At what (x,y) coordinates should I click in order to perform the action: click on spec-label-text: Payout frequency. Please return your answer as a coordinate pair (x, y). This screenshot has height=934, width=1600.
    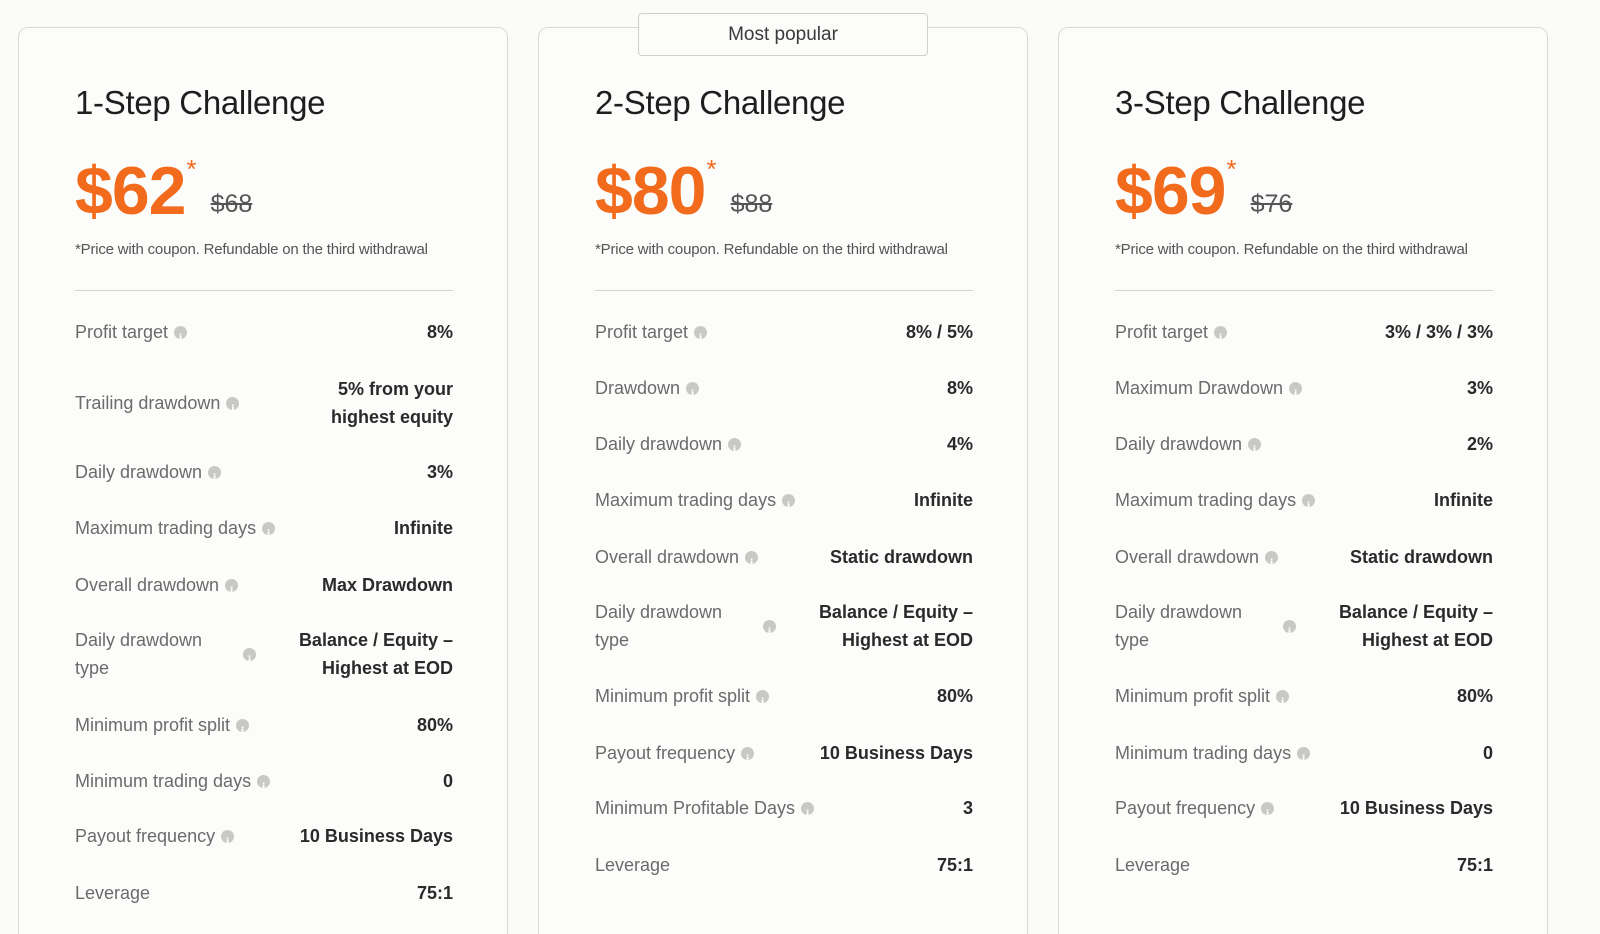
    Looking at the image, I should click on (665, 753).